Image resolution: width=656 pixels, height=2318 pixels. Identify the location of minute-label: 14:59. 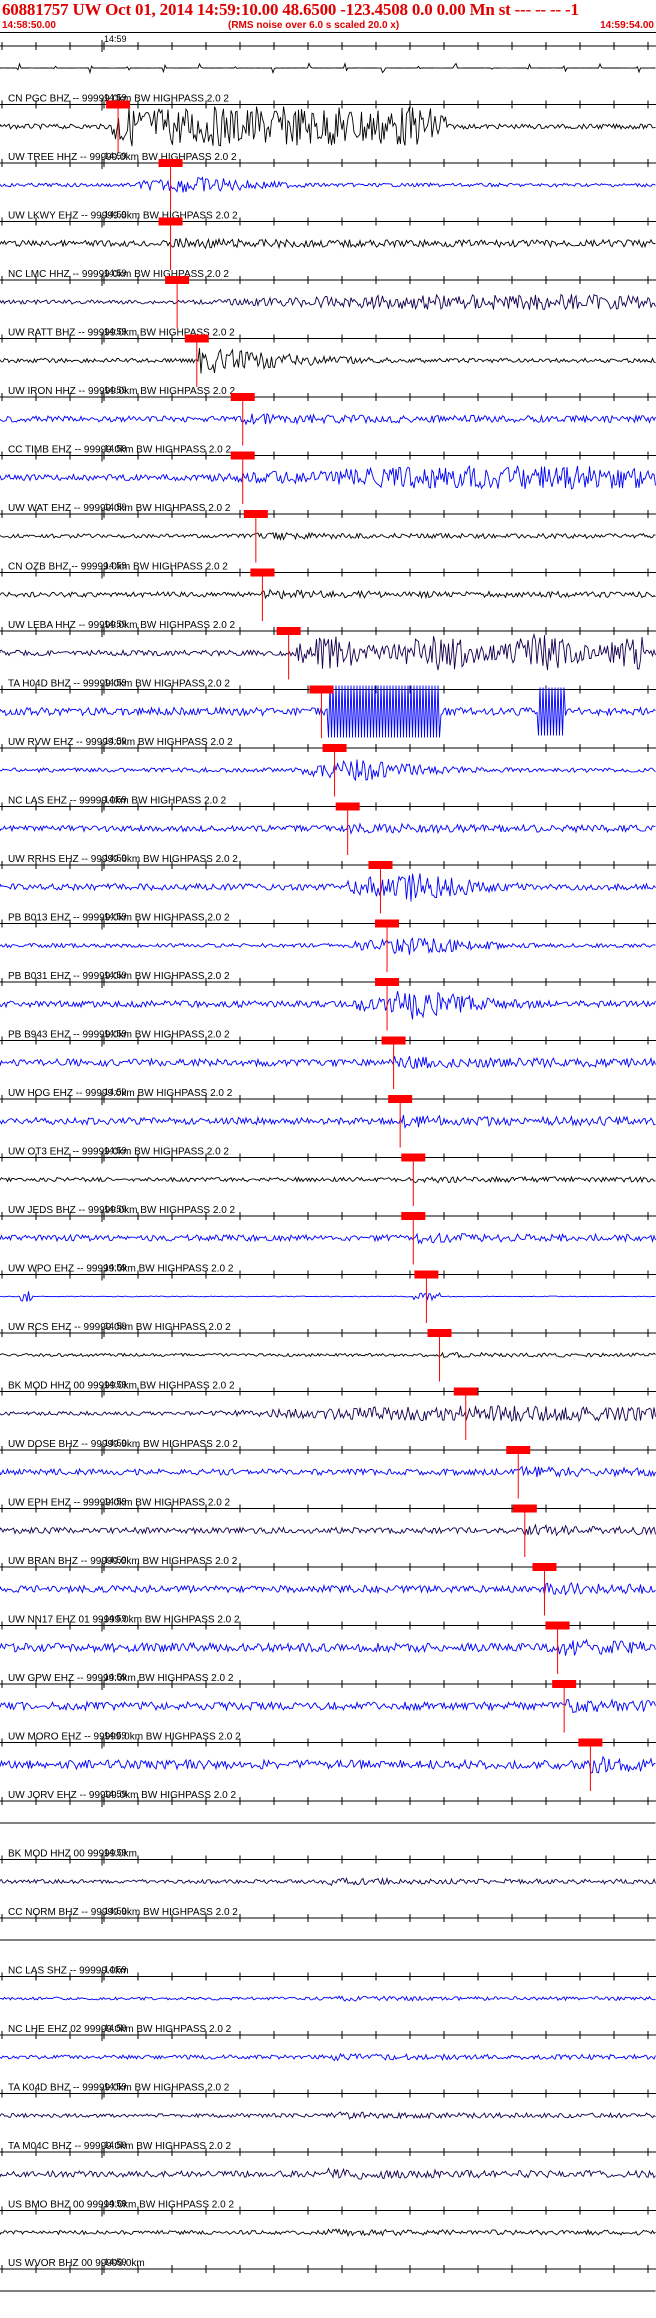
(115, 39).